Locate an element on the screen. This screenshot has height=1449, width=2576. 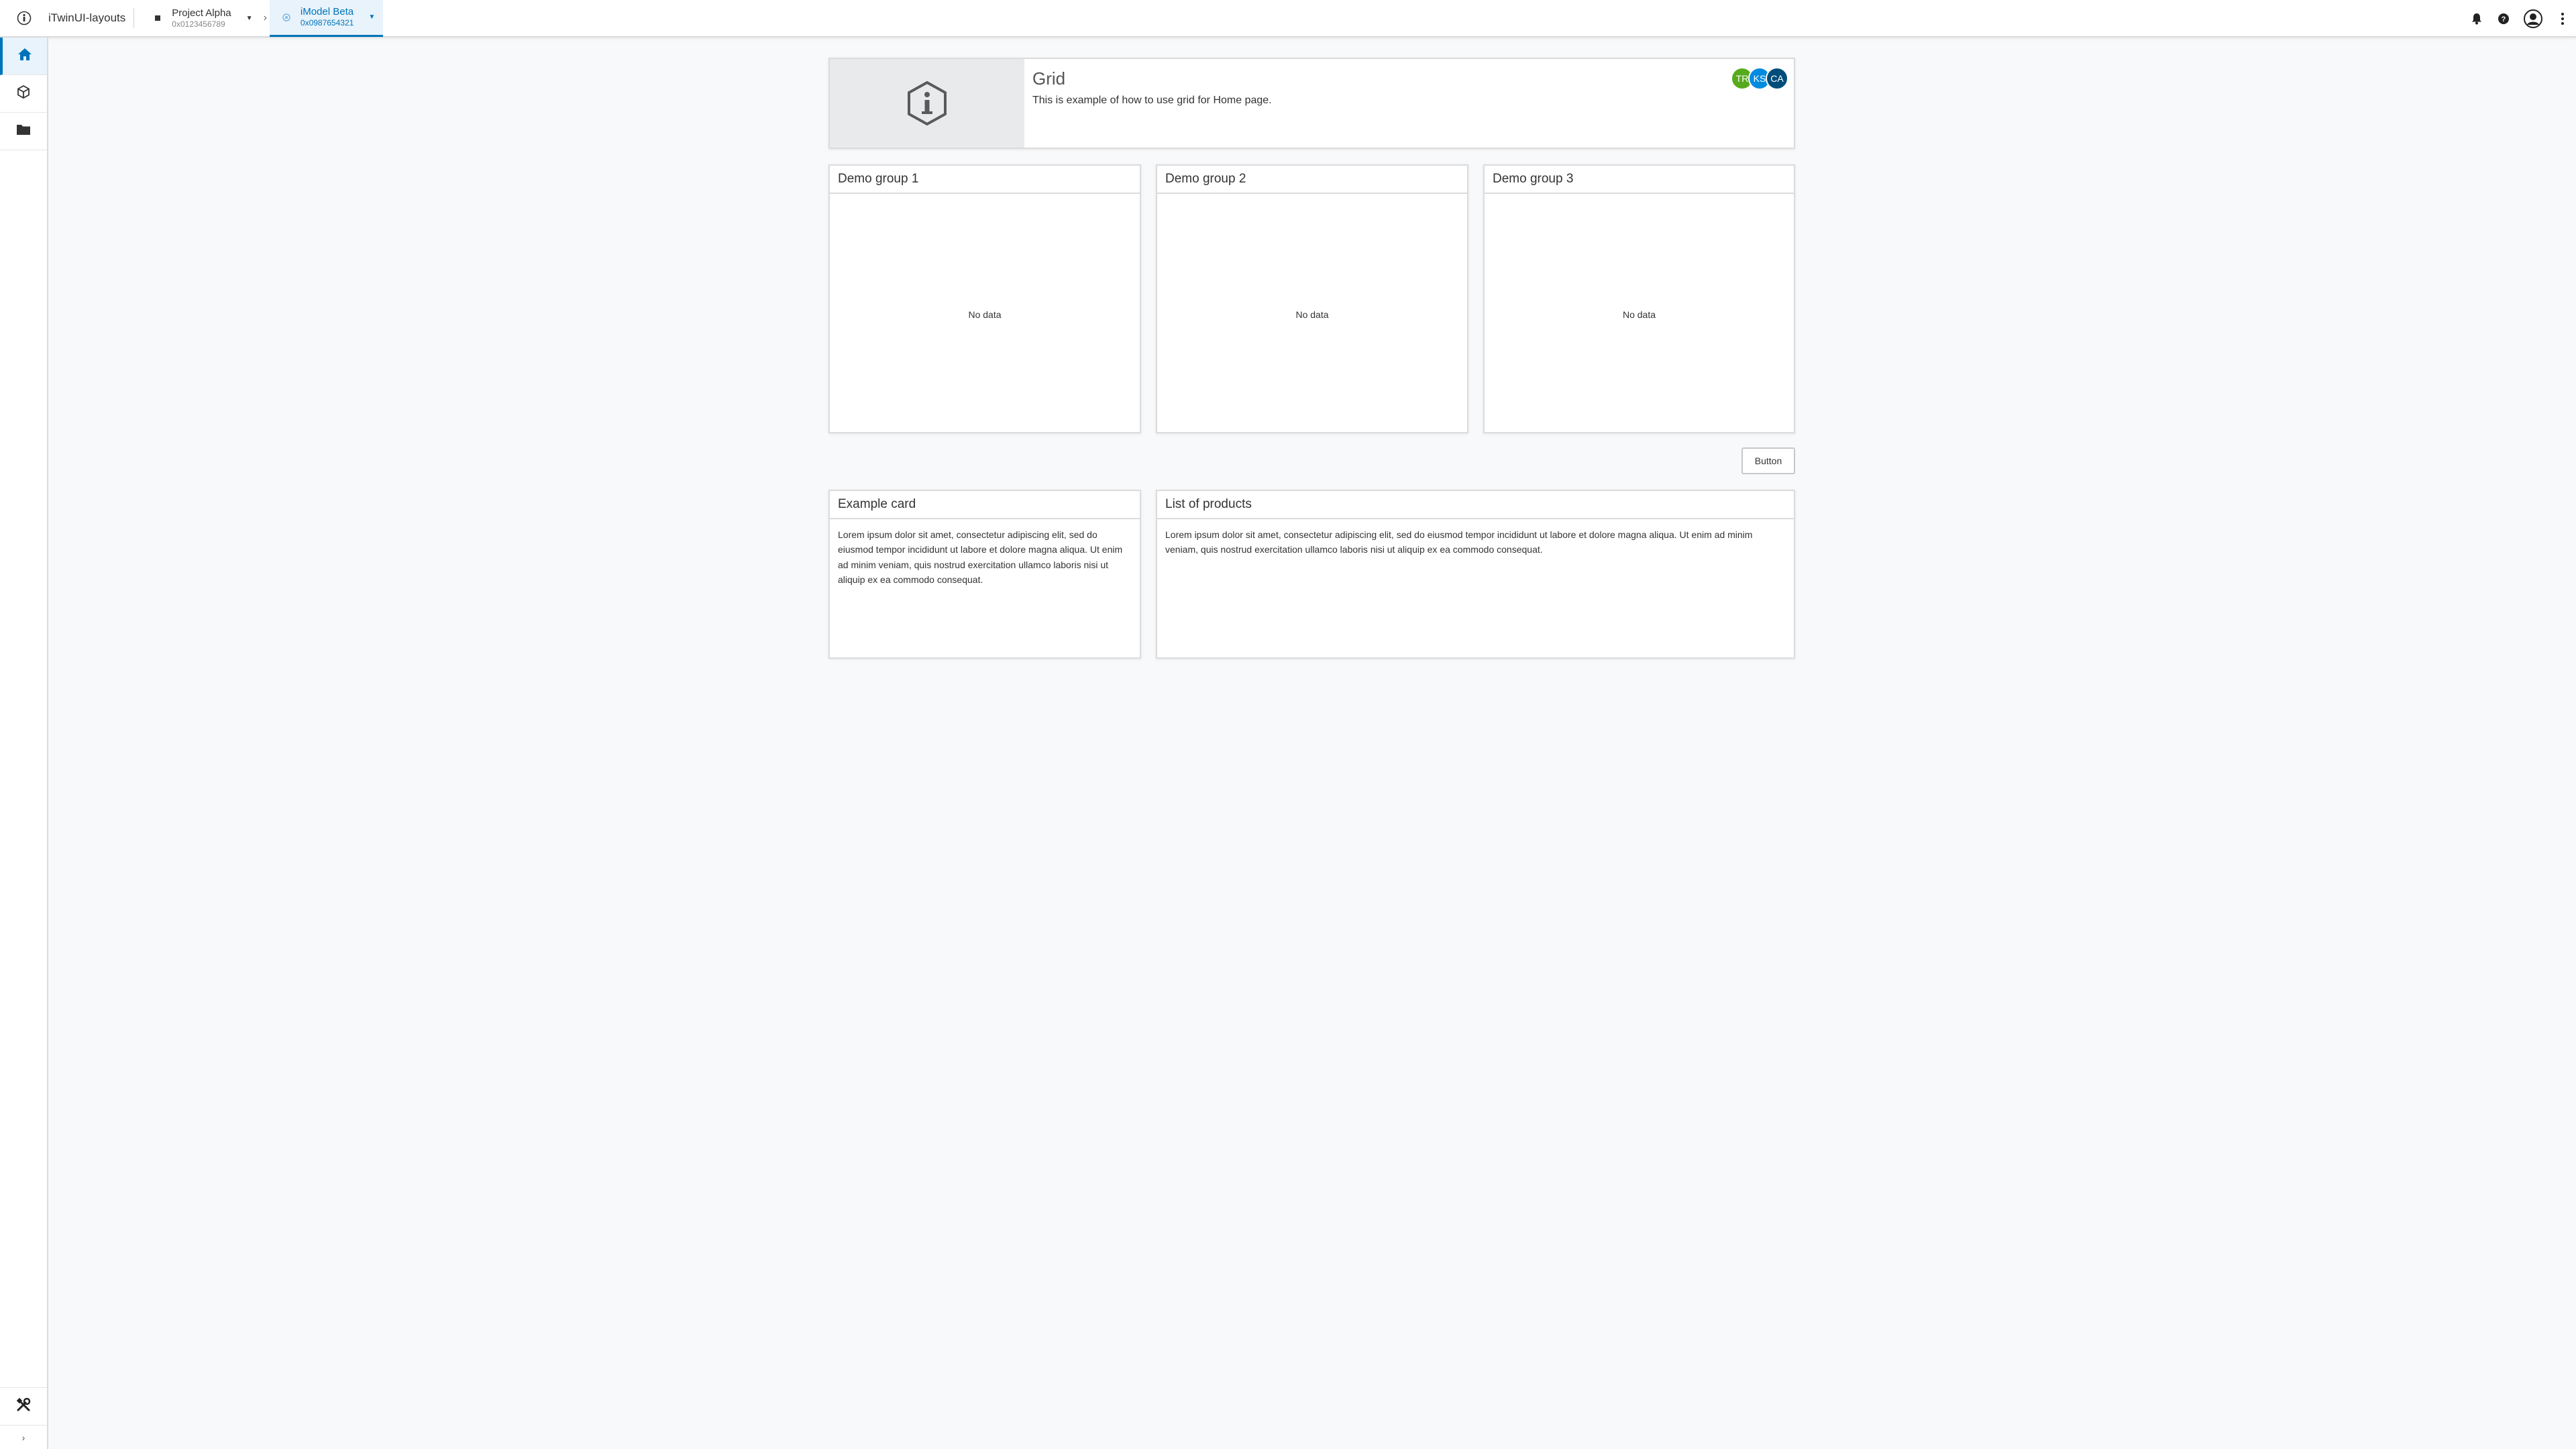
demo-group-card: Demo group 1 No data is located at coordinates (984, 298).